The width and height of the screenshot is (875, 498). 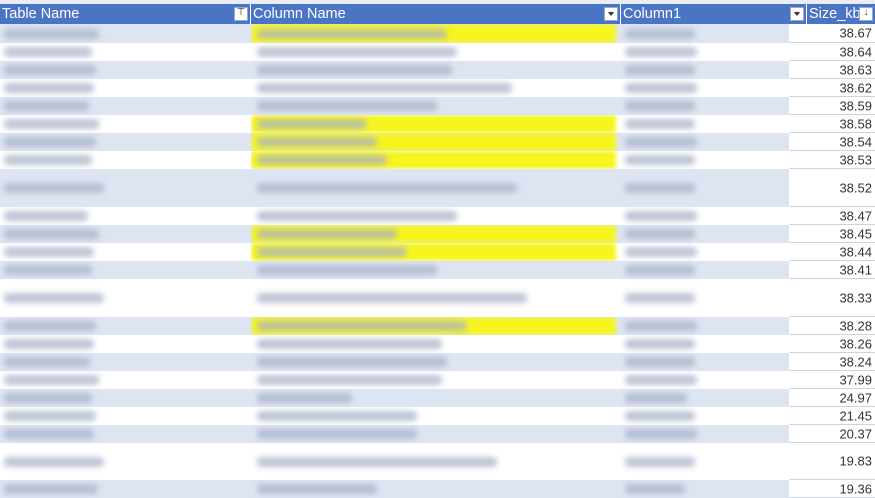 What do you see at coordinates (832, 33) in the screenshot?
I see `cell-size-kb: 38.67` at bounding box center [832, 33].